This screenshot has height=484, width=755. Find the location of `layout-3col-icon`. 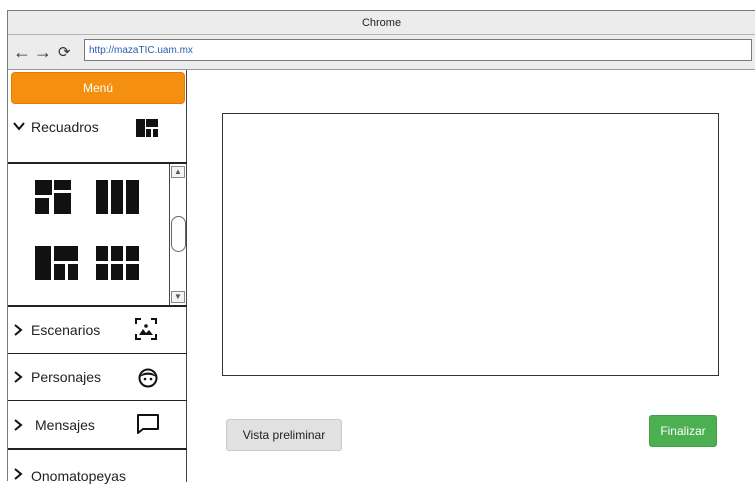

layout-3col-icon is located at coordinates (117, 199).